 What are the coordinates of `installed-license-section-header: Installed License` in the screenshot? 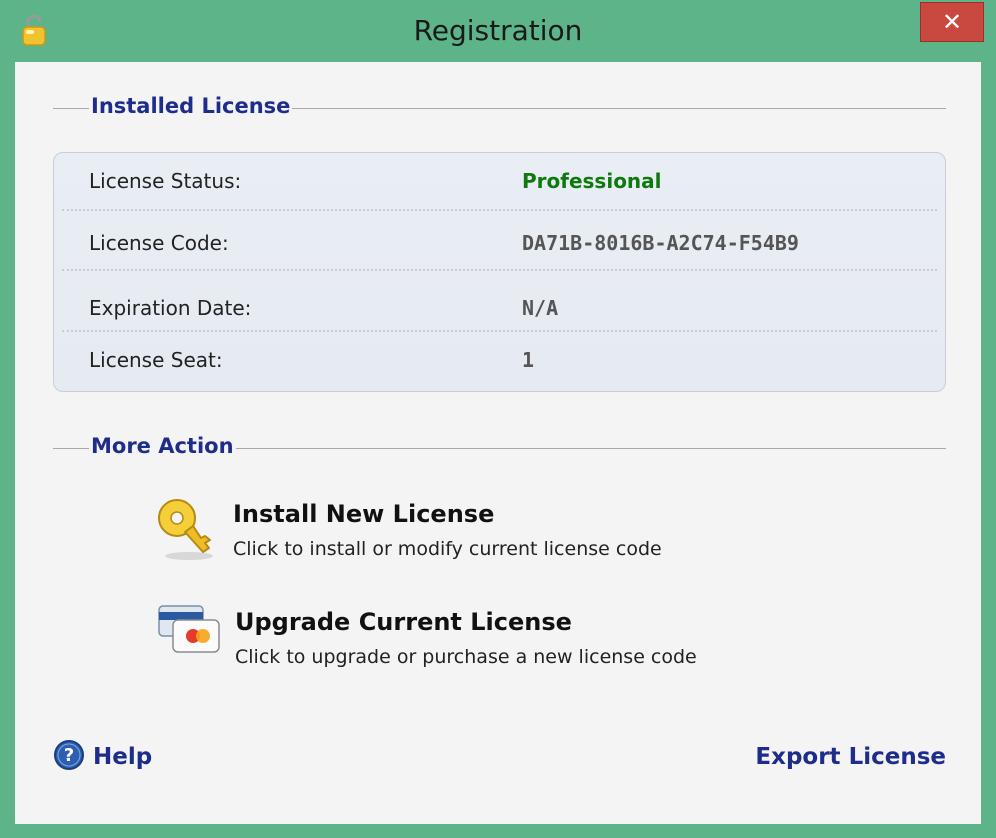 It's located at (499, 108).